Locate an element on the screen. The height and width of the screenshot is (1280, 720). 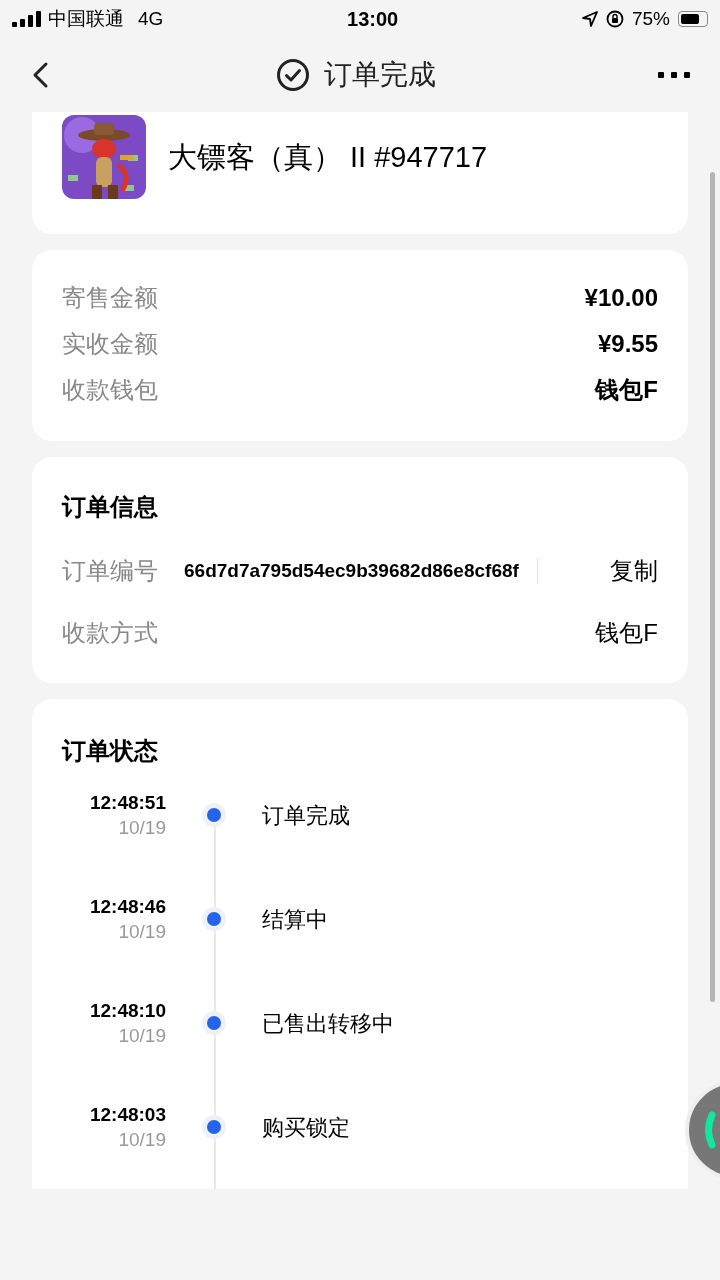
field-label: 订单编号 is located at coordinates (110, 571).